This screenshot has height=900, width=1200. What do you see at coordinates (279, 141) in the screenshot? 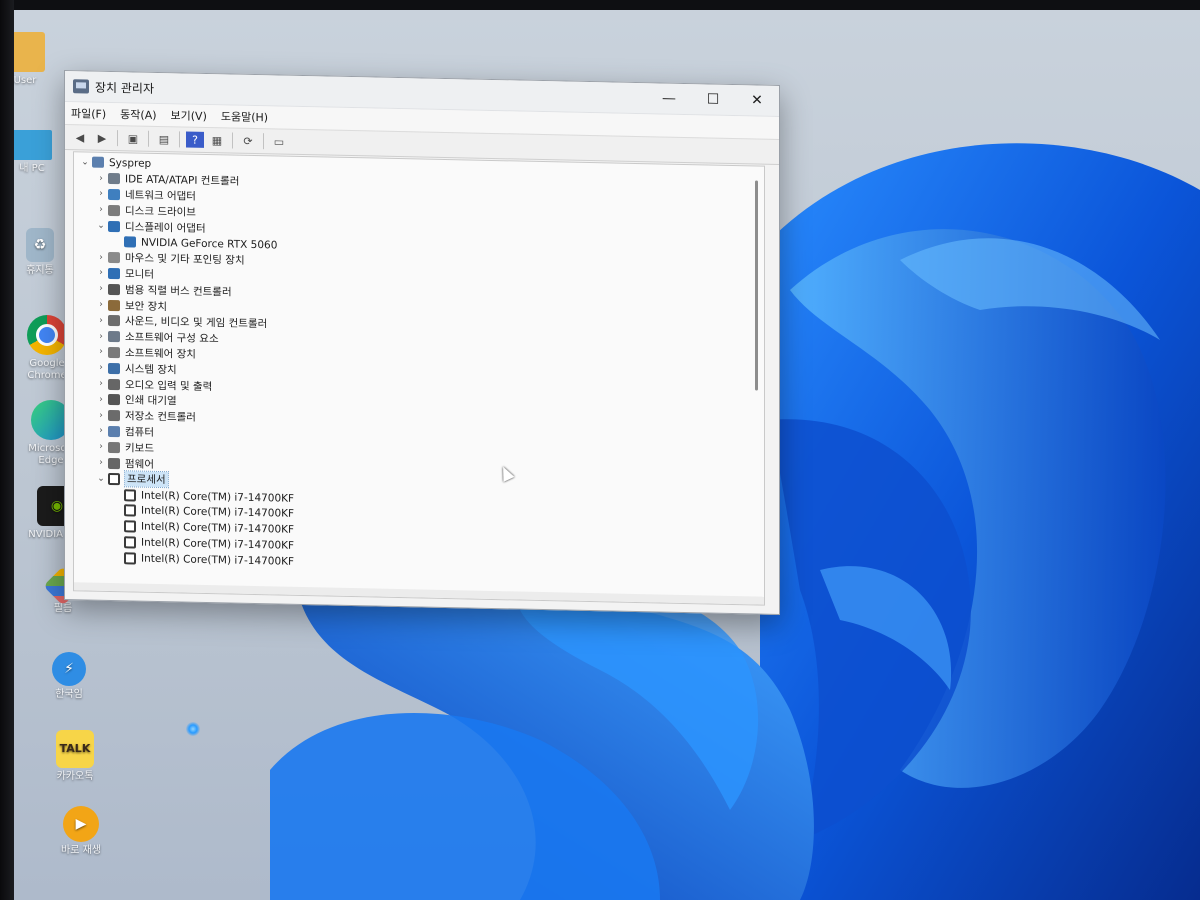
I see `monitor-icon: ▭` at bounding box center [279, 141].